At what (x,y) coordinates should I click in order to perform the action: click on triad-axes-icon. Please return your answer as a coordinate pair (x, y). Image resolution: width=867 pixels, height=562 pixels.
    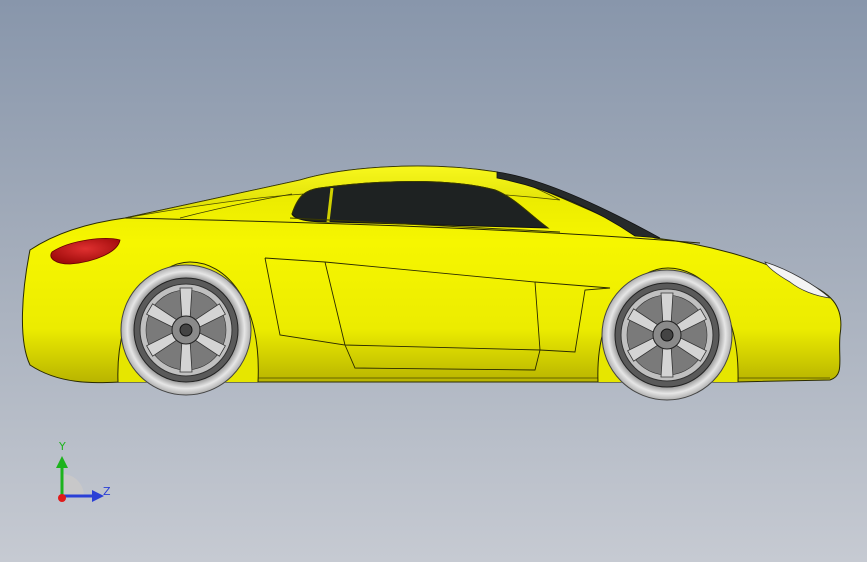
    Looking at the image, I should click on (80, 479).